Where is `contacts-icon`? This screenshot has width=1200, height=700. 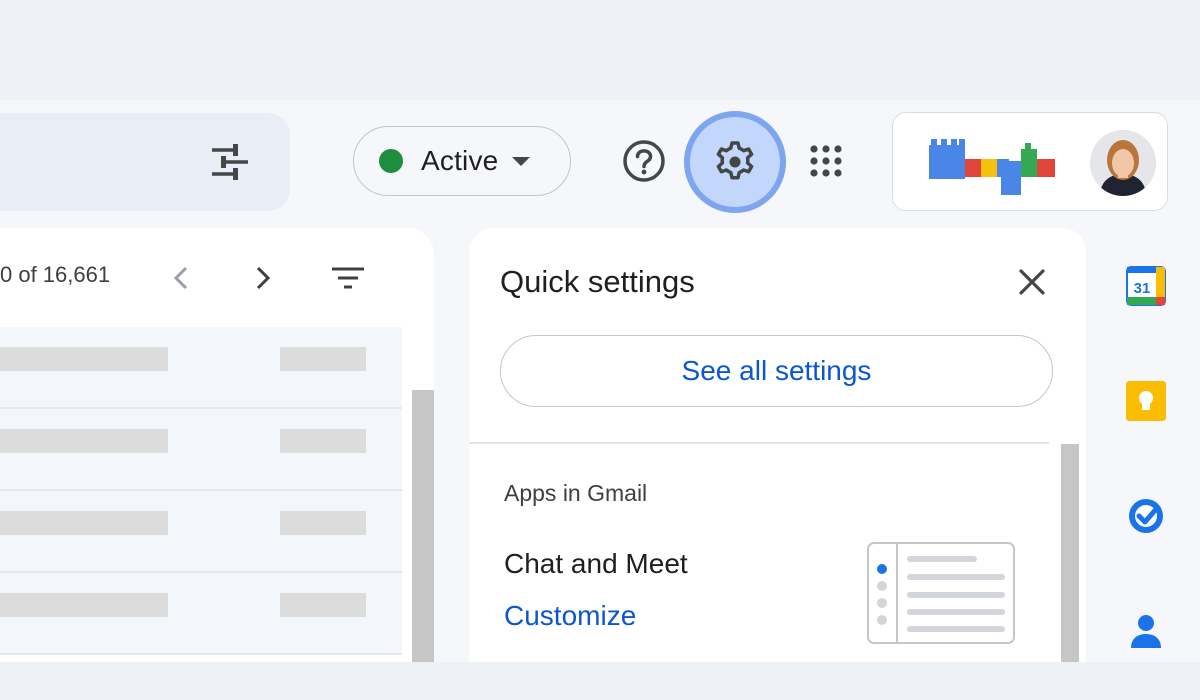 contacts-icon is located at coordinates (1146, 630).